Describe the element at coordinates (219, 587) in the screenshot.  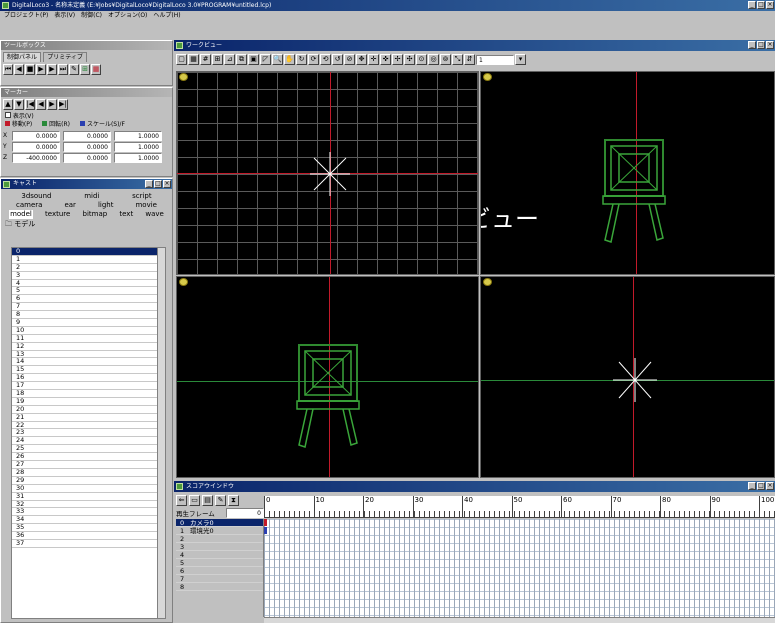
I see `score-track-row: 8` at that location.